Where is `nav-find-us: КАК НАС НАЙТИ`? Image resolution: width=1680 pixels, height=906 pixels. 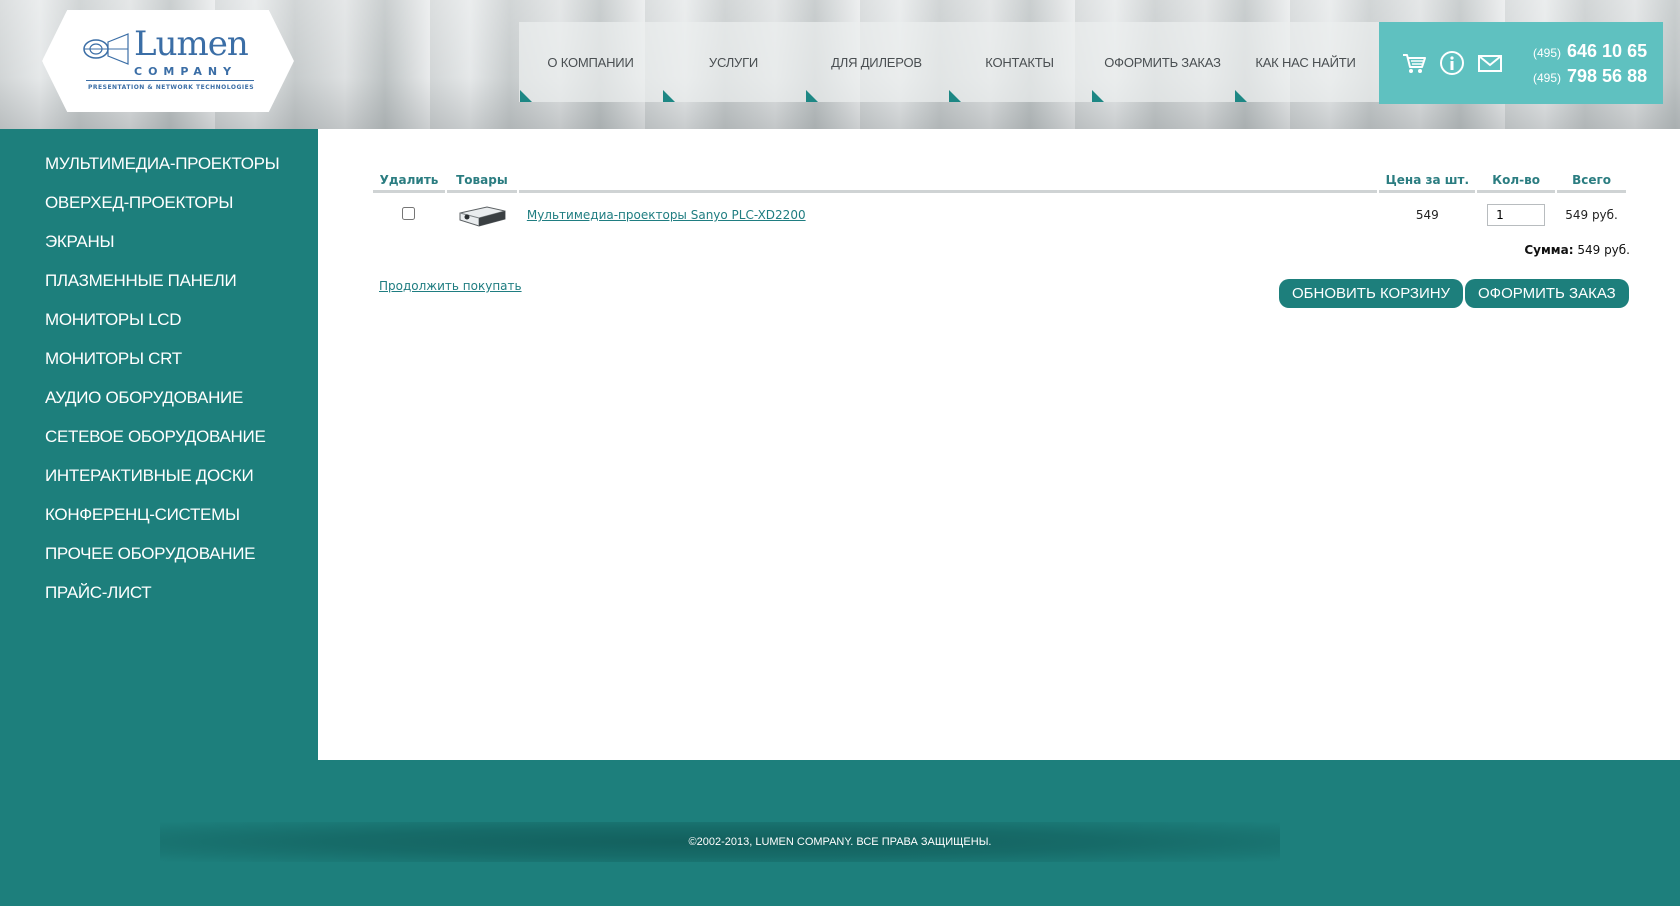 nav-find-us: КАК НАС НАЙТИ is located at coordinates (1305, 62).